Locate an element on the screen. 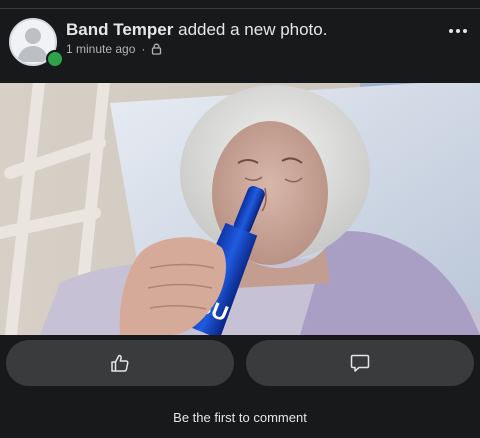 The image size is (480, 438). comment-button is located at coordinates (360, 363).